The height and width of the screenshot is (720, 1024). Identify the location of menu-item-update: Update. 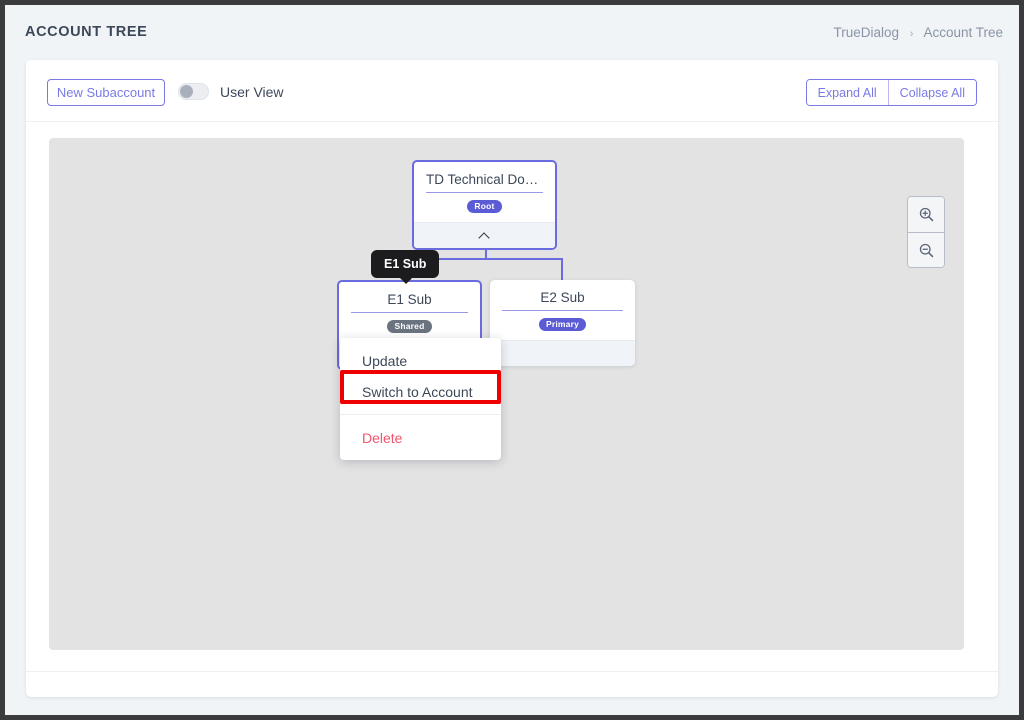
(420, 360).